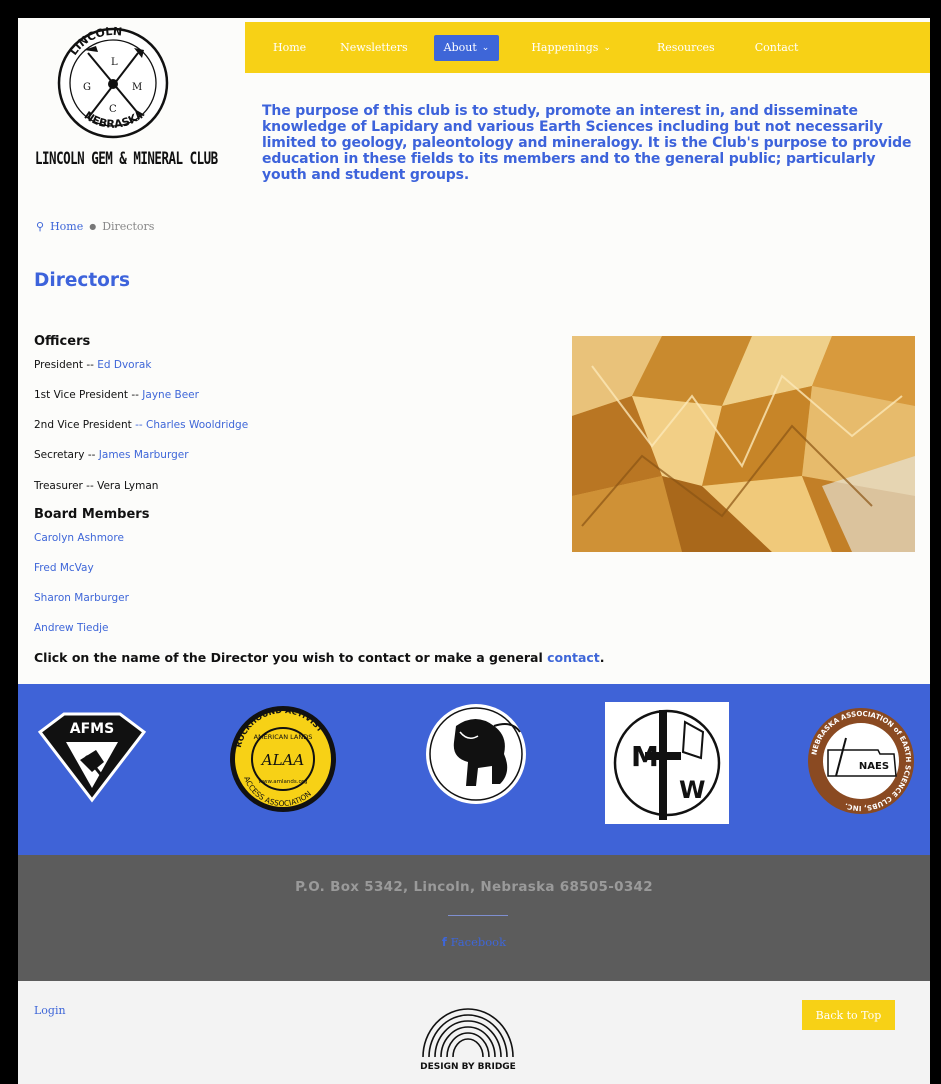  Describe the element at coordinates (468, 1035) in the screenshot. I see `design-by-bridge-logo: DESIGN BY BRIDGE` at that location.